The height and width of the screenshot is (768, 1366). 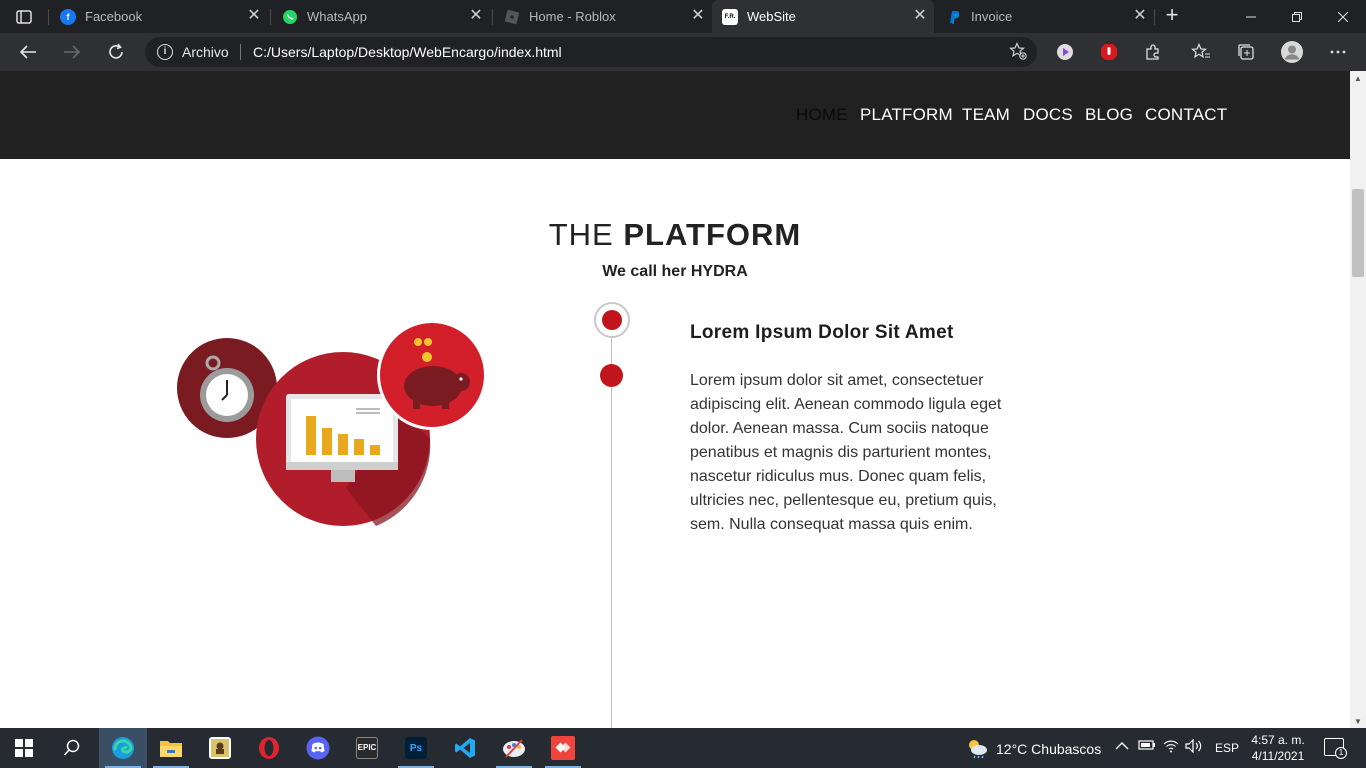 What do you see at coordinates (1278, 748) in the screenshot?
I see `system-clock: 4:57 a. m. 4/11/2021` at bounding box center [1278, 748].